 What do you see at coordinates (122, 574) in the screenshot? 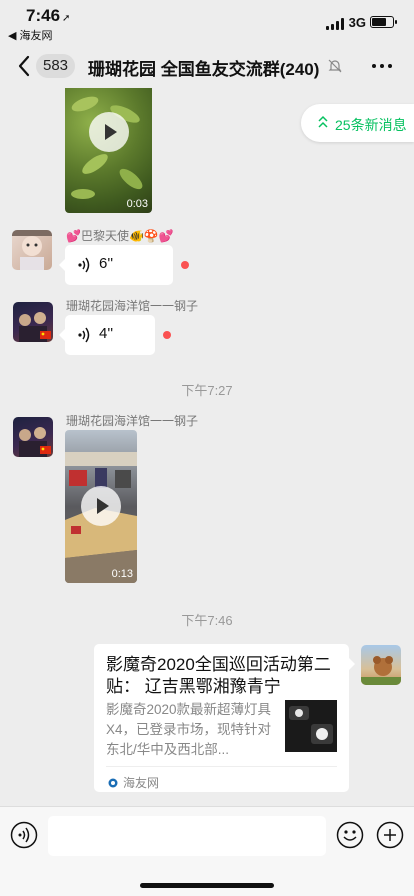
I see `video-duration: 0:13` at bounding box center [122, 574].